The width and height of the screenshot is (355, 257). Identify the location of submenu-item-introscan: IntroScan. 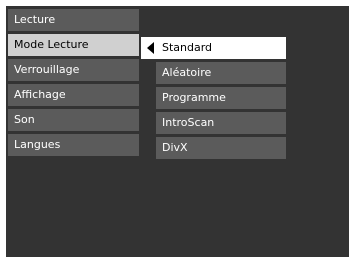
(221, 123).